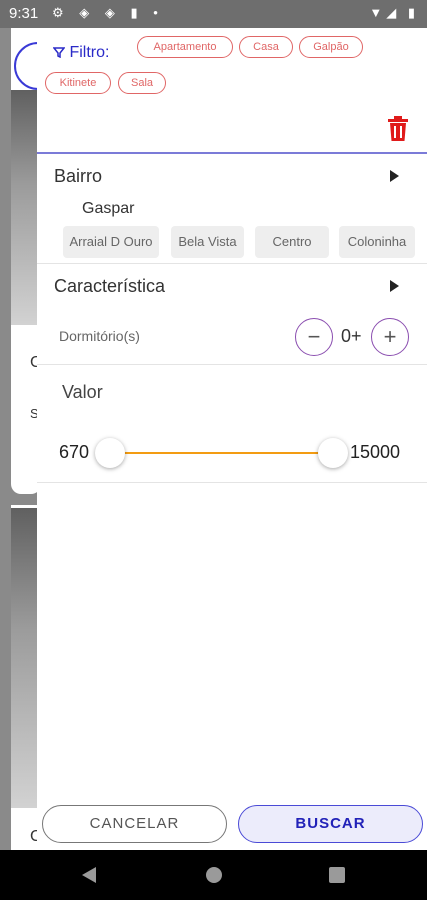 This screenshot has height=900, width=427. What do you see at coordinates (351, 336) in the screenshot?
I see `dormitorios-value: 0+` at bounding box center [351, 336].